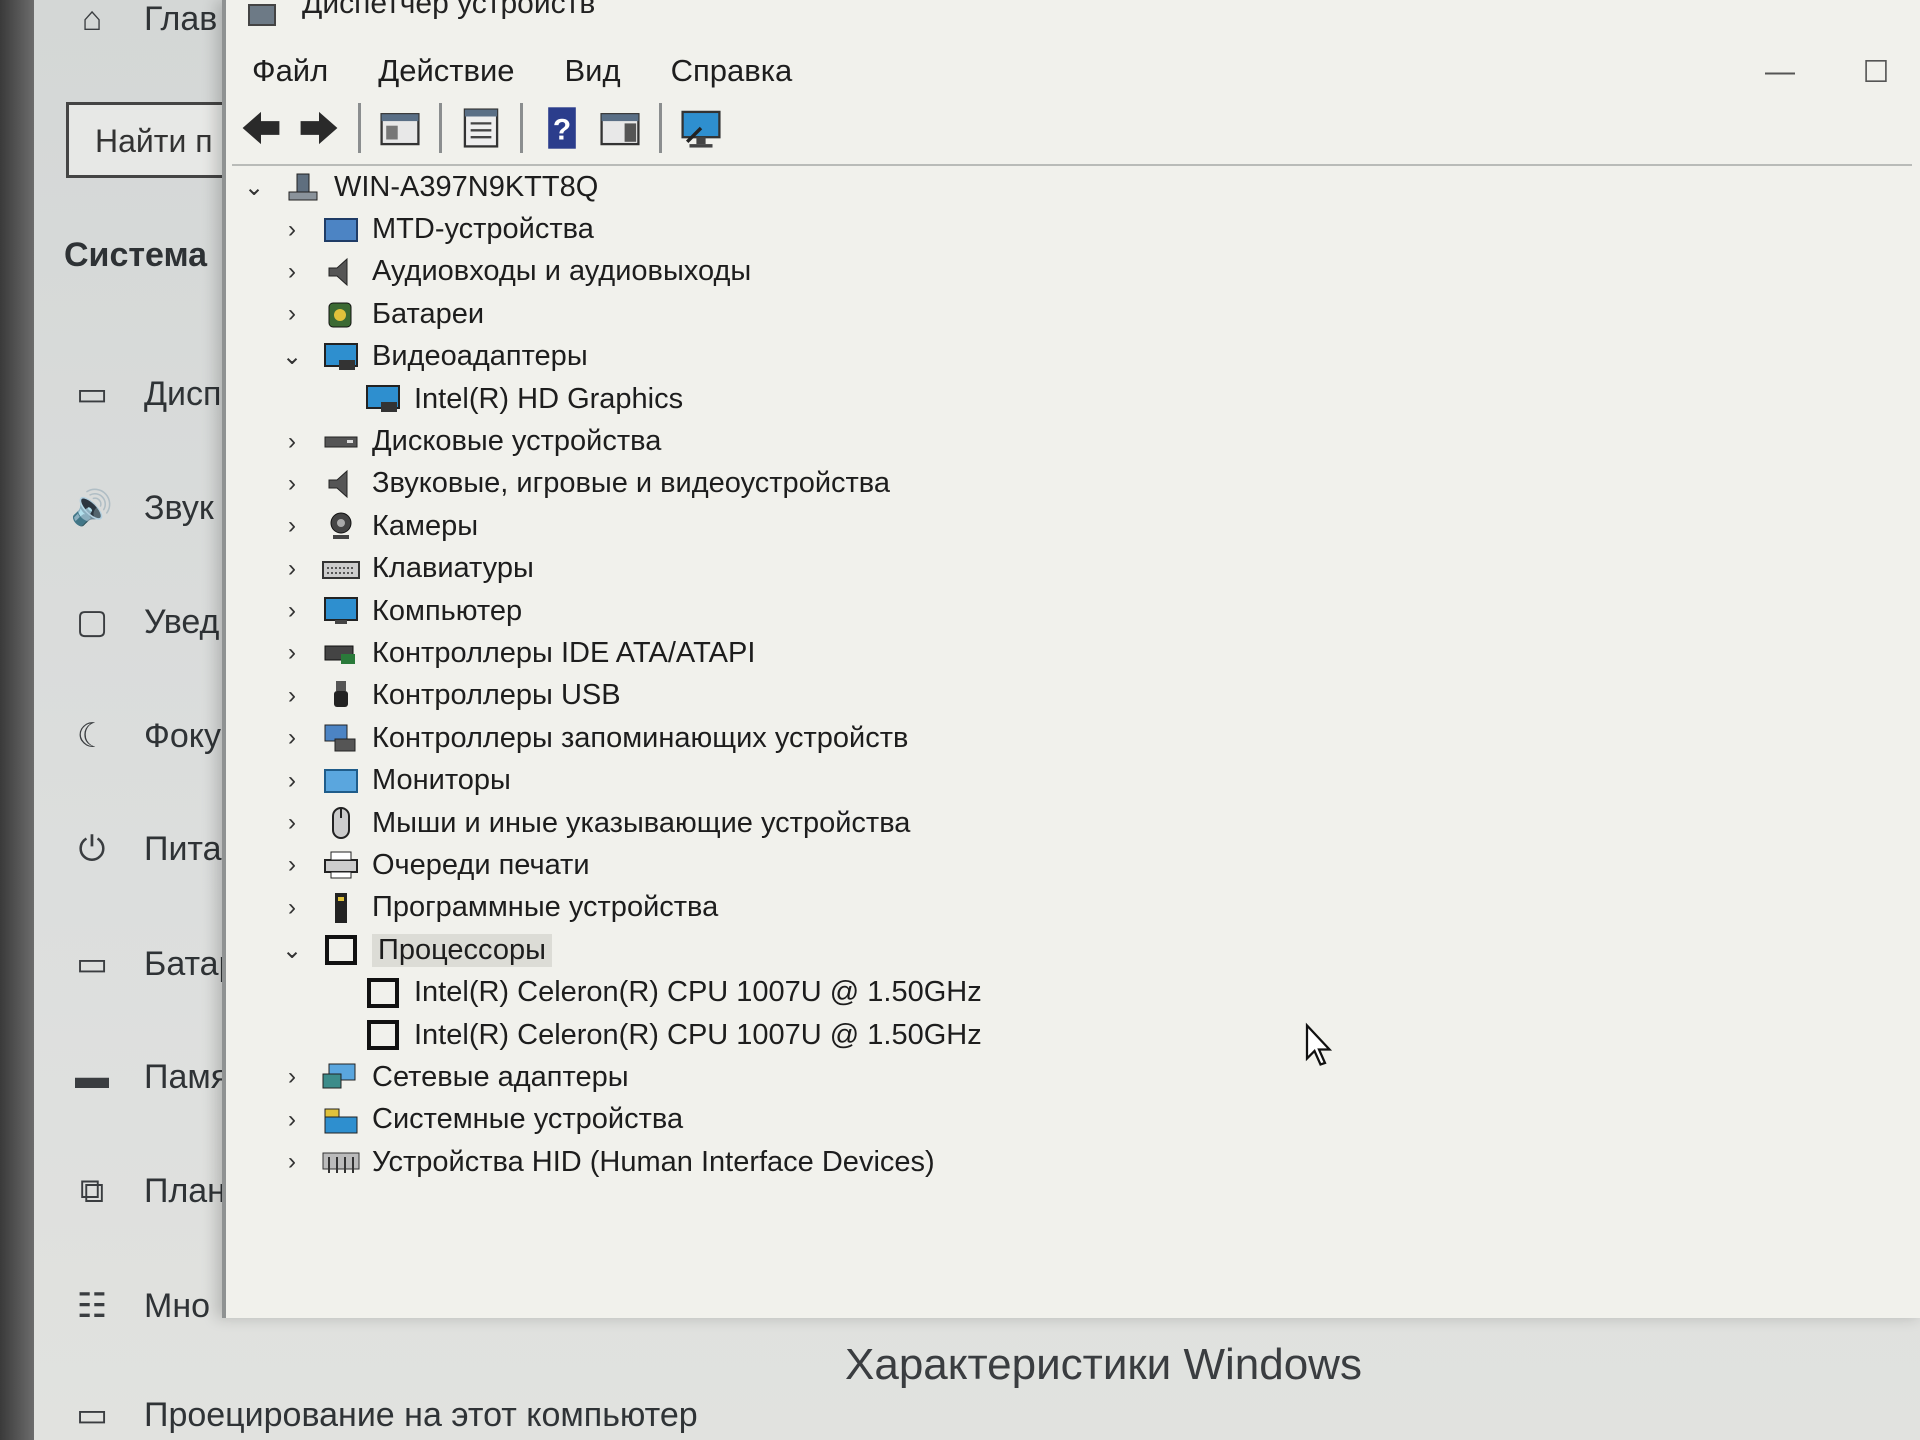 The height and width of the screenshot is (1440, 1920). What do you see at coordinates (1073, 314) in the screenshot?
I see `tree-category: › Батареи` at bounding box center [1073, 314].